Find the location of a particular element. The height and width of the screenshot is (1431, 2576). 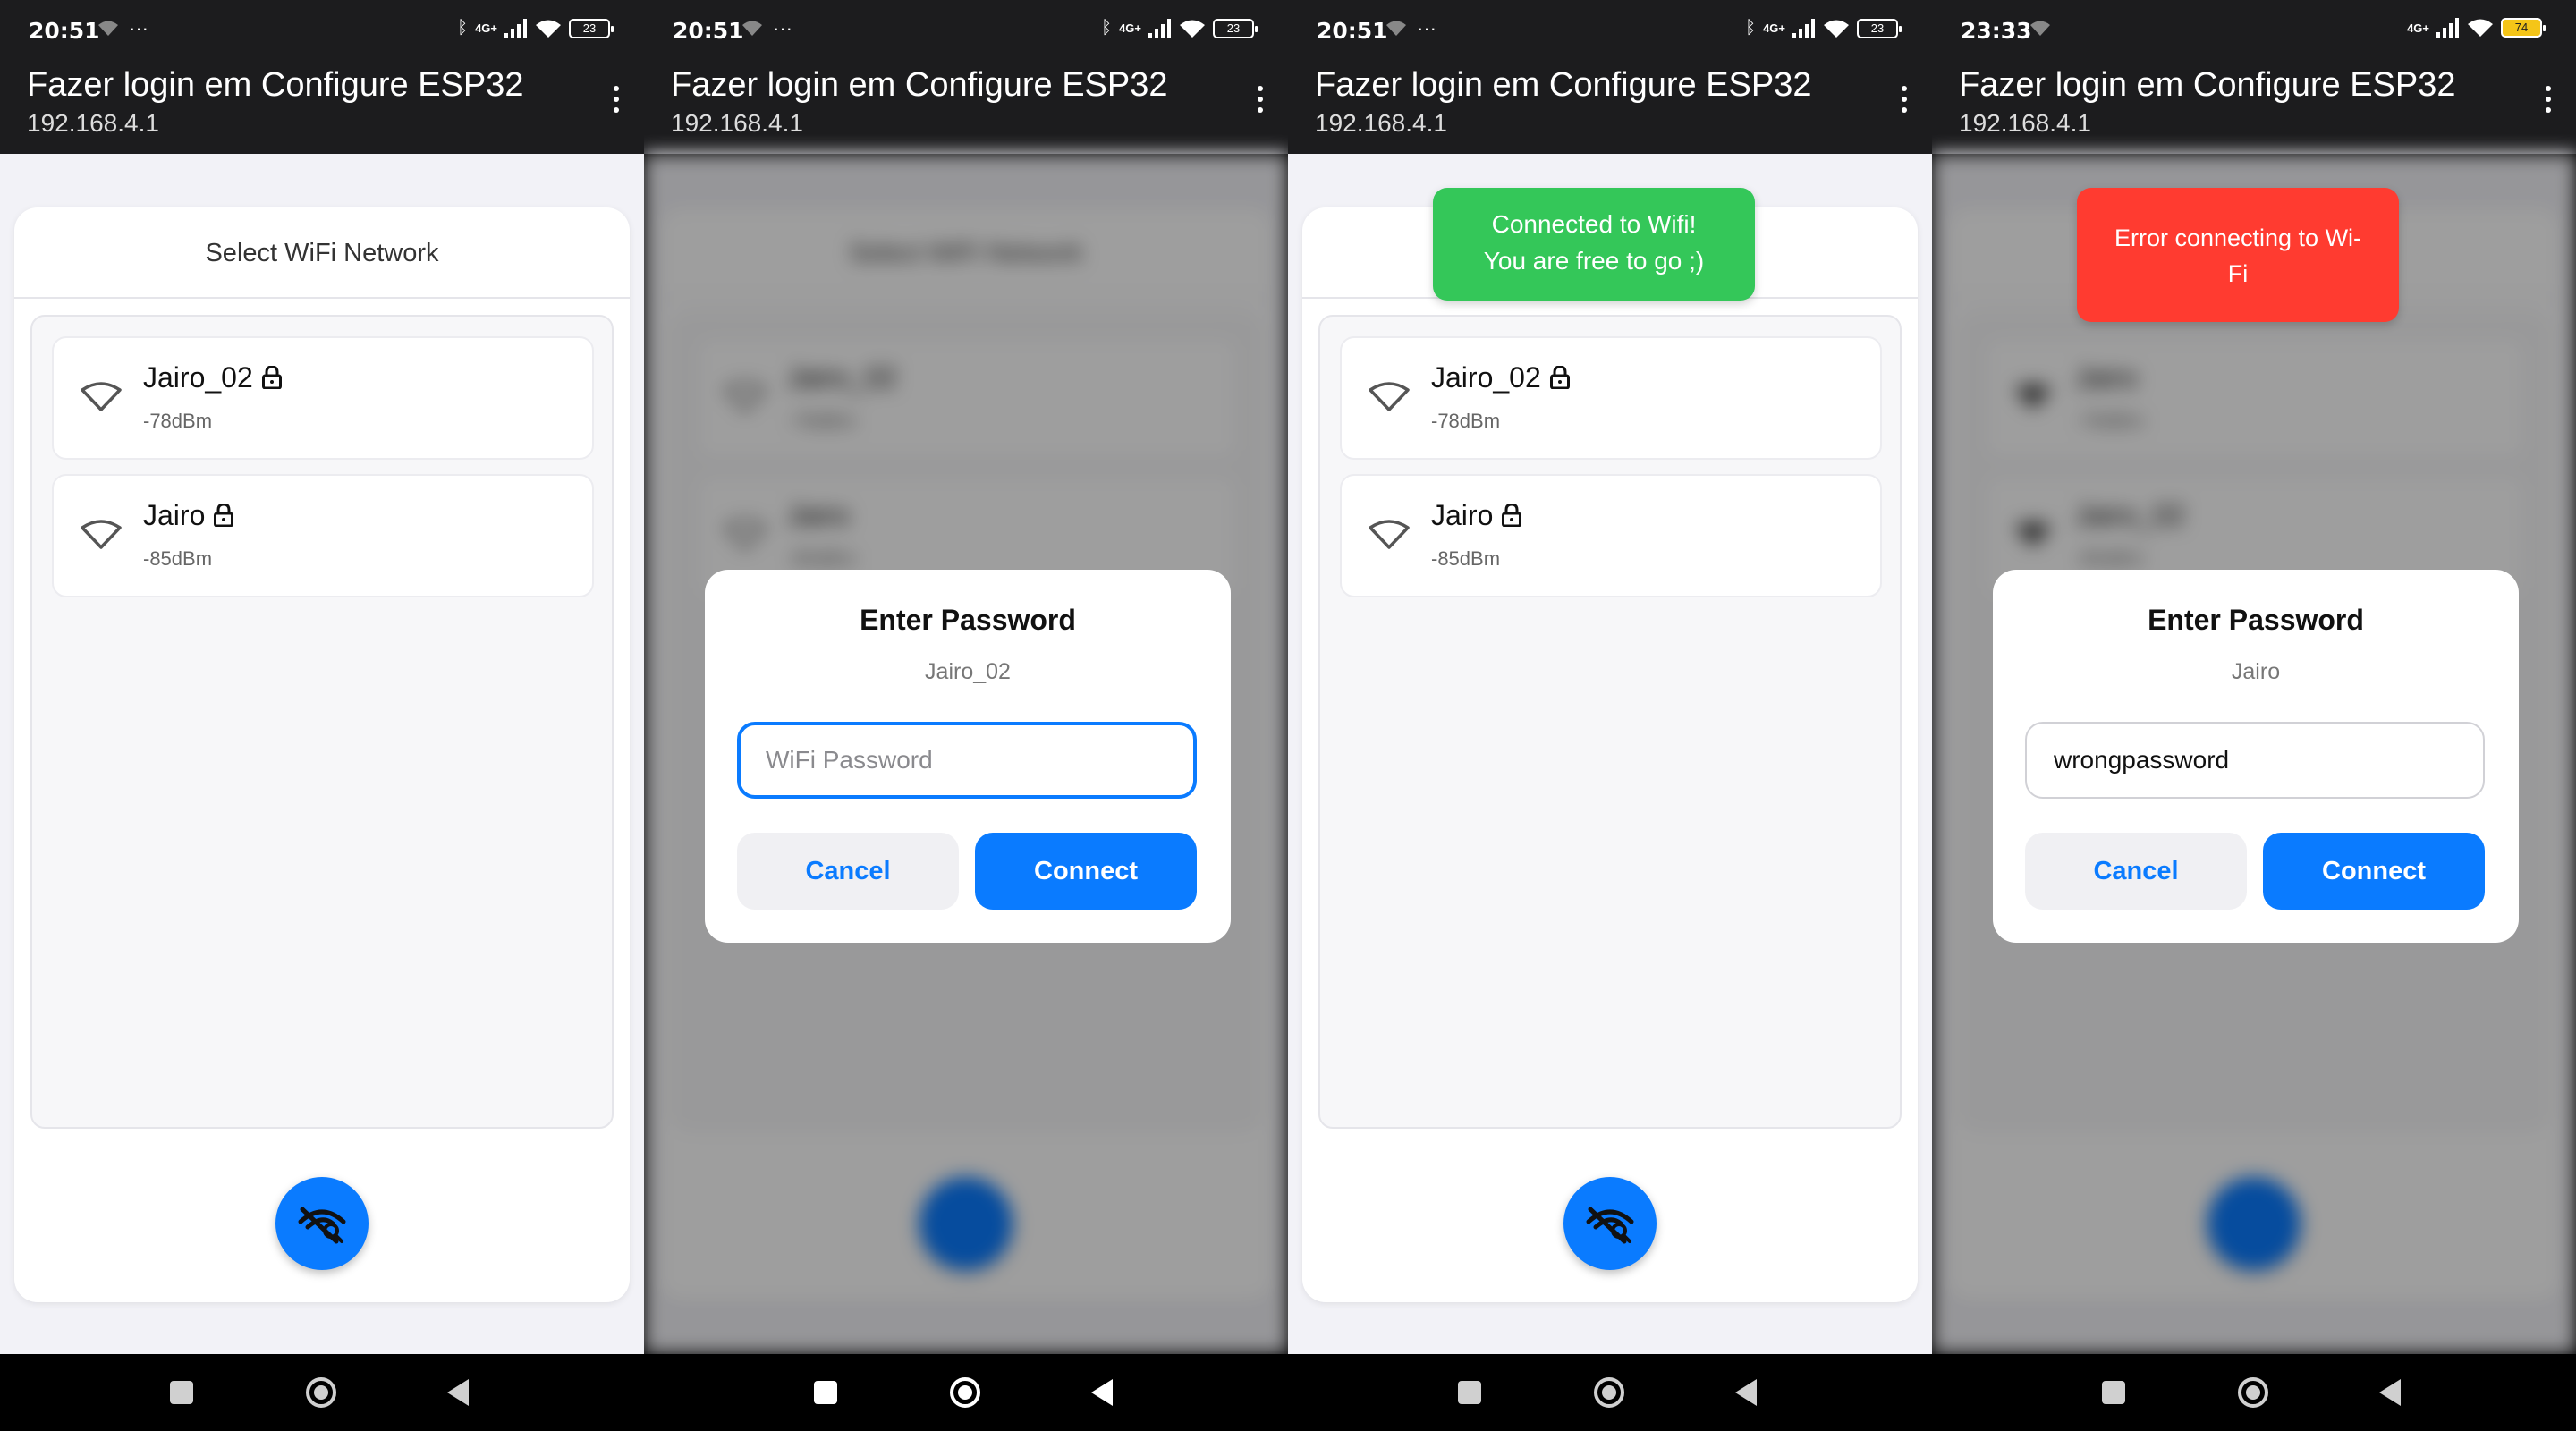

status-time: 23:33 is located at coordinates (1996, 31).